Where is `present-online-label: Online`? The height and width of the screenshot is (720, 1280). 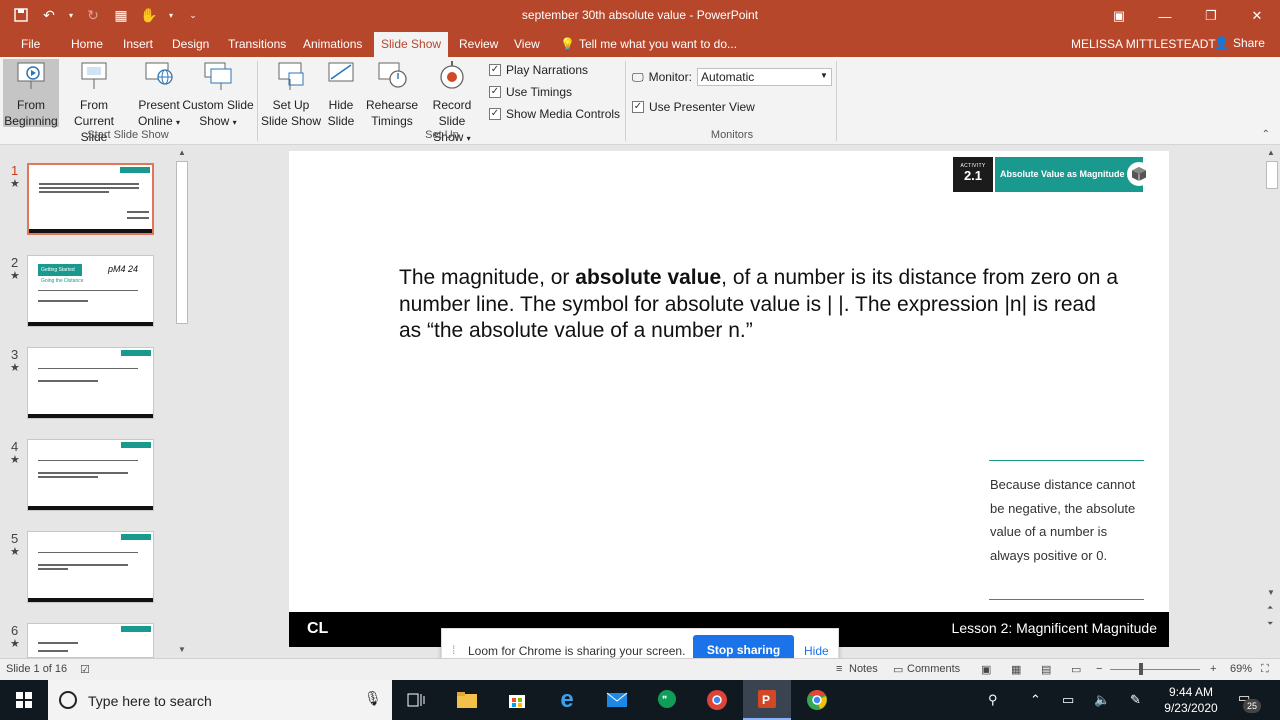
present-online-label: Online is located at coordinates (155, 121).